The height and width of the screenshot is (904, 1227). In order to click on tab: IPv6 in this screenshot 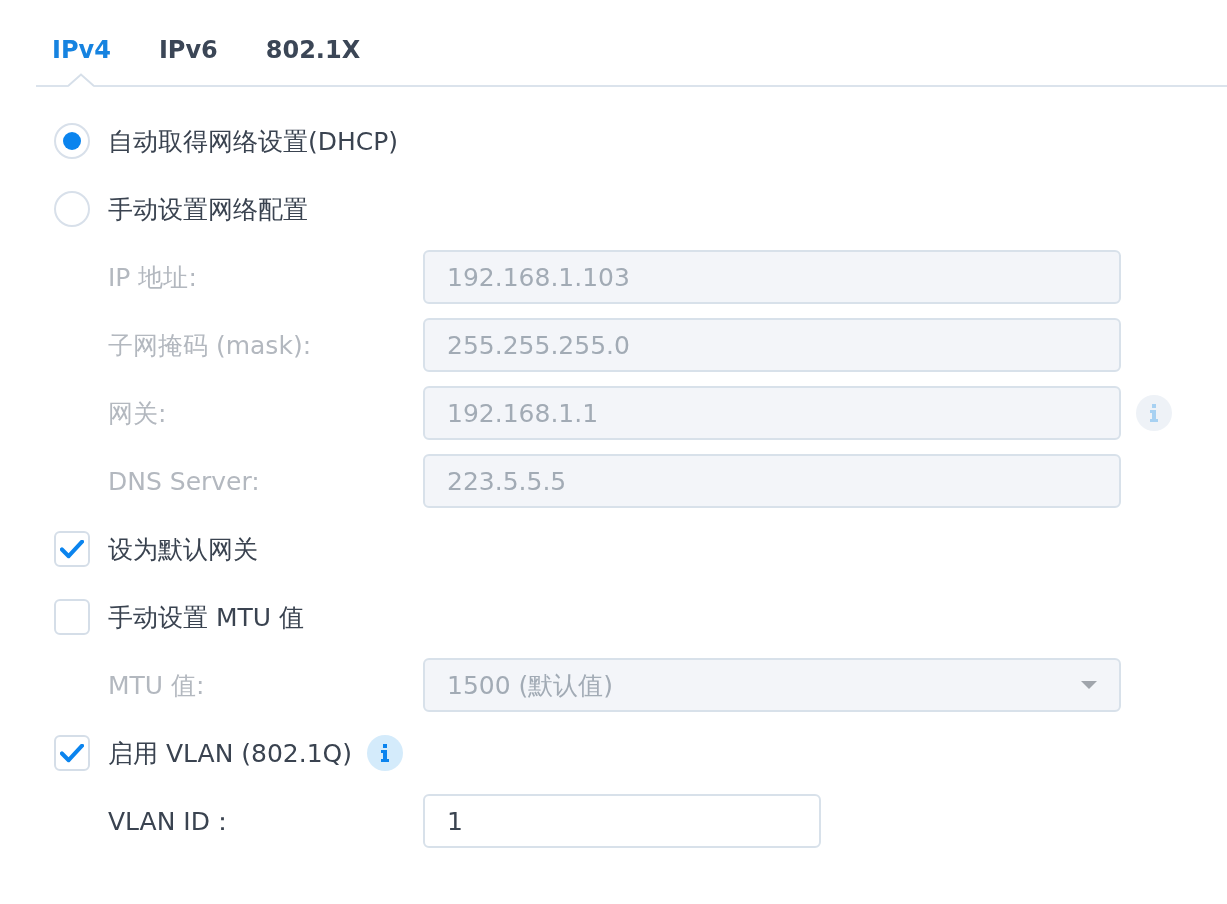, I will do `click(188, 54)`.